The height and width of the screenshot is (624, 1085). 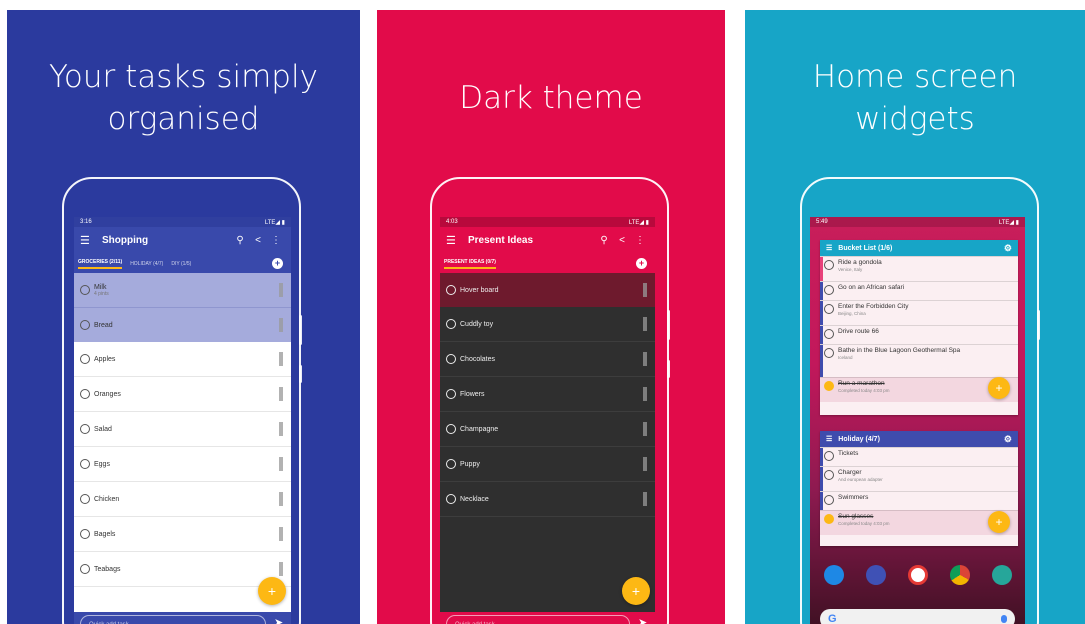 What do you see at coordinates (1004, 619) in the screenshot?
I see `mic-icon` at bounding box center [1004, 619].